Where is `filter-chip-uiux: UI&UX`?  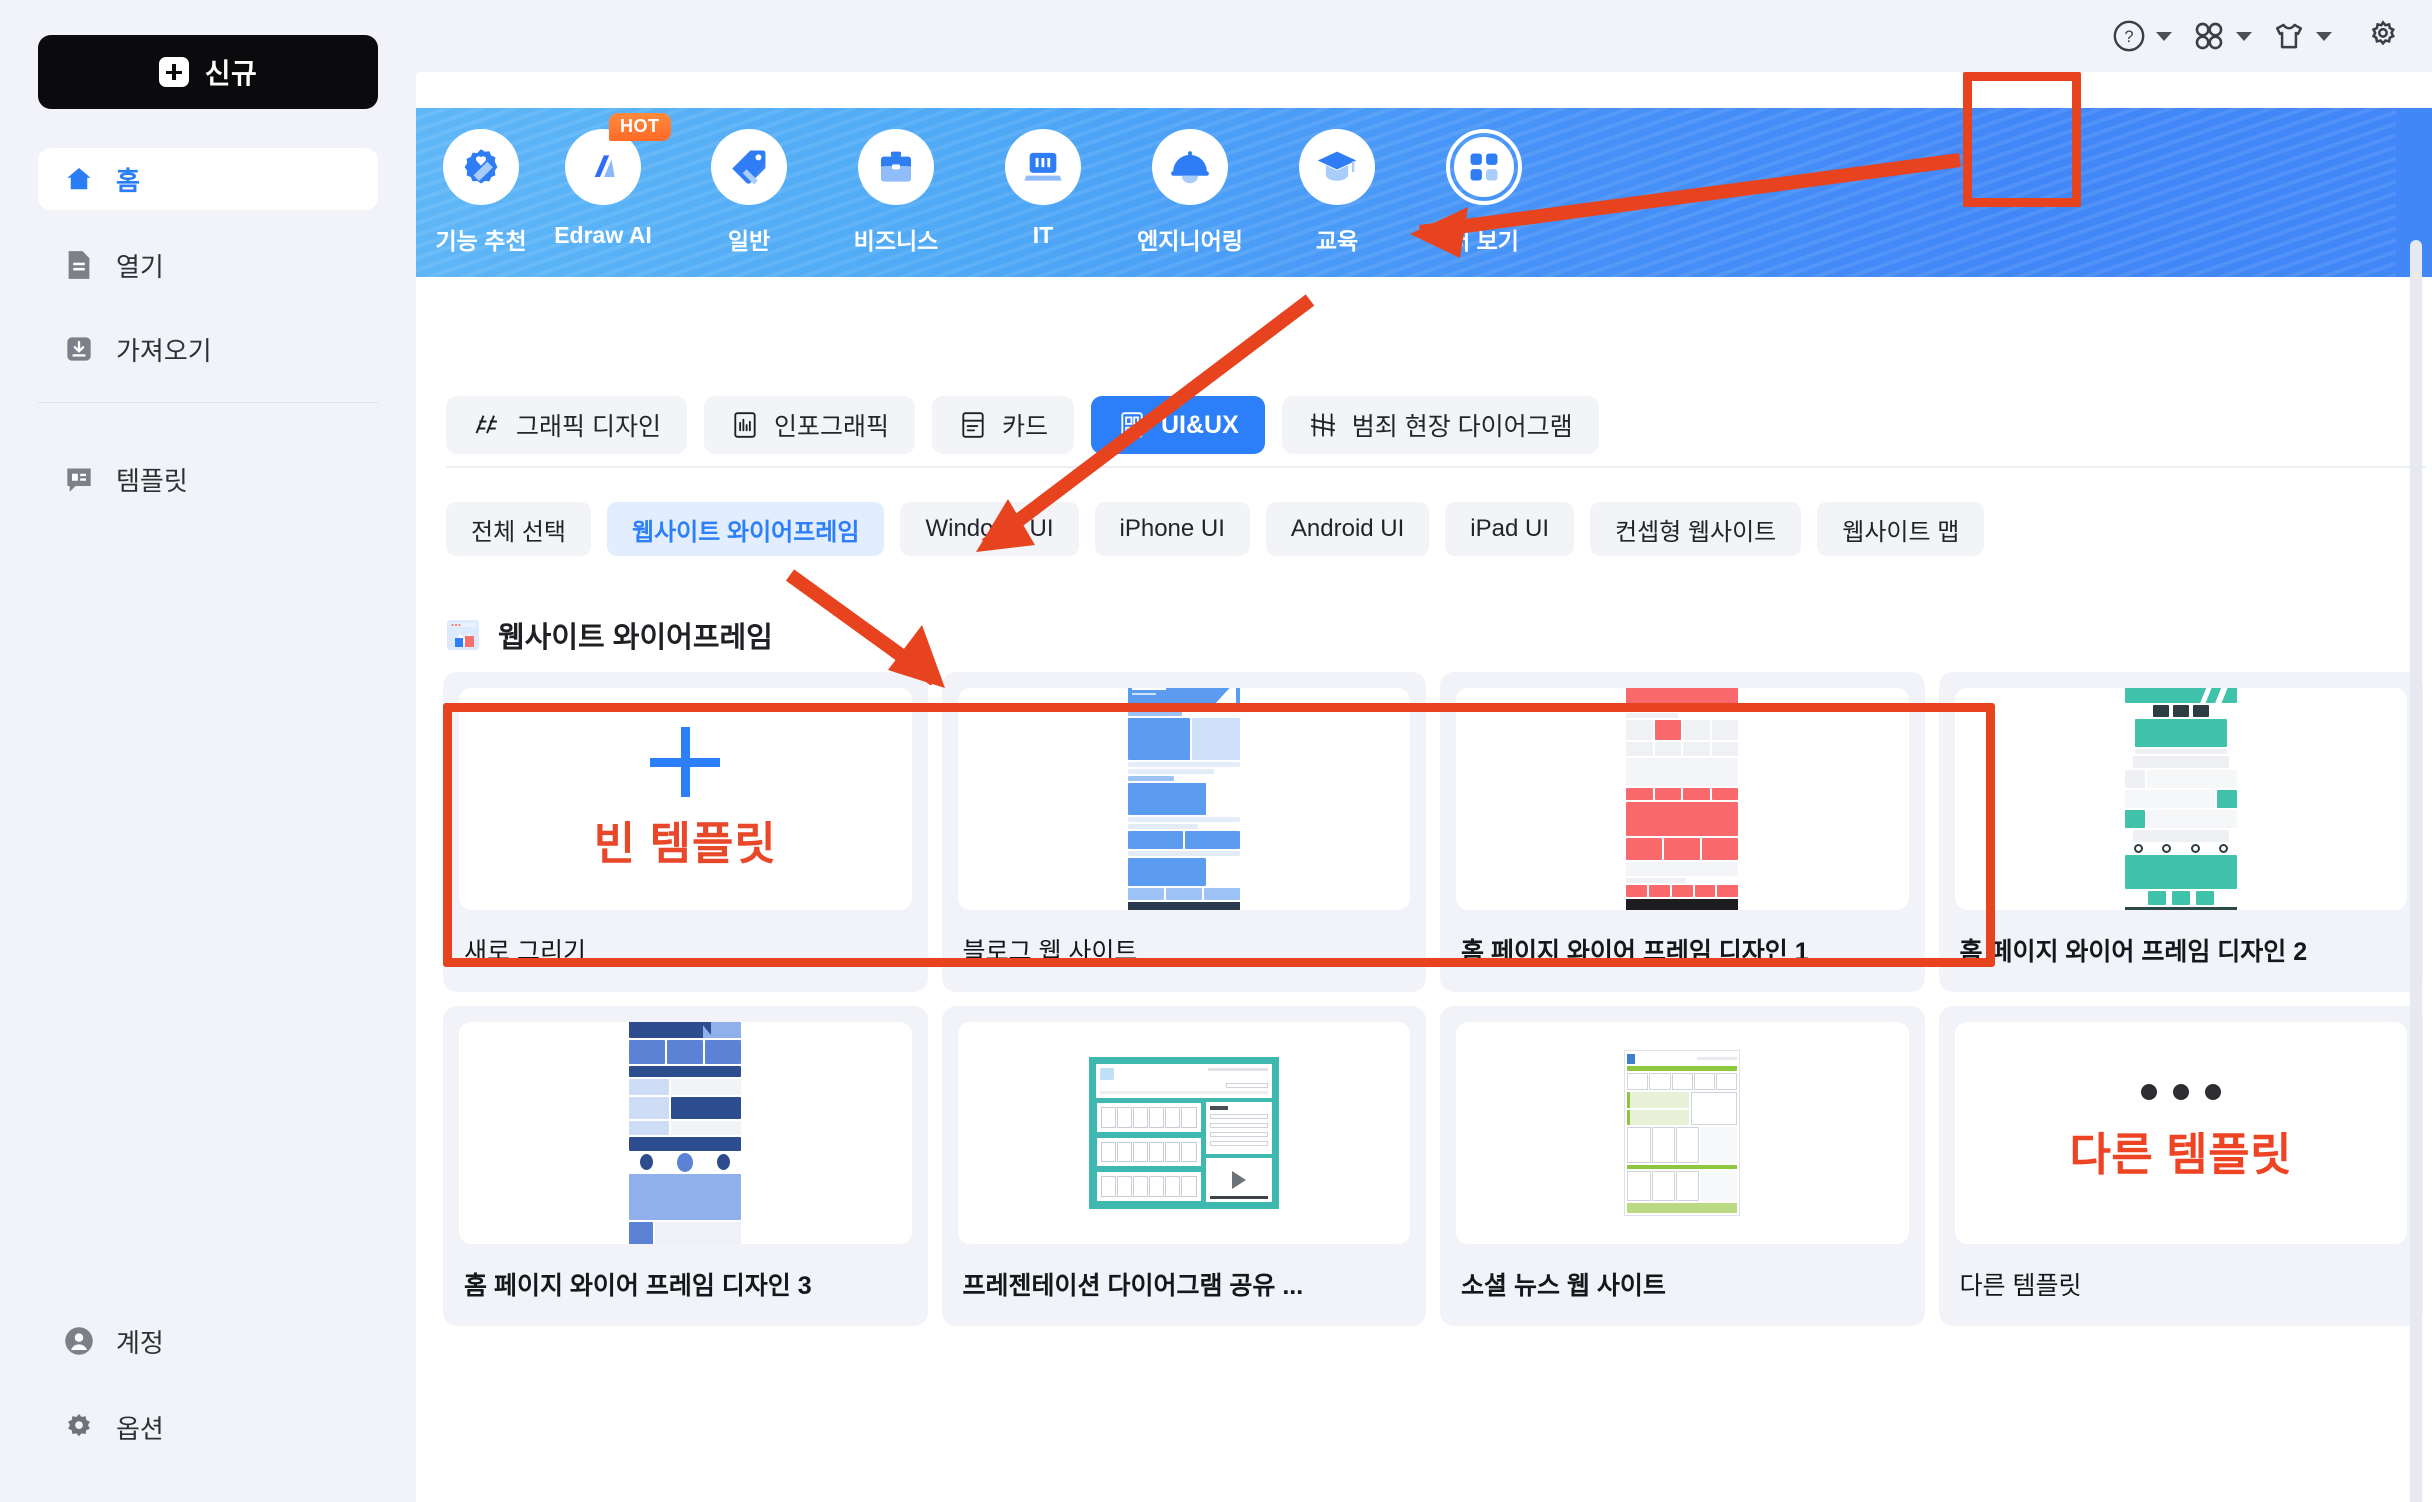 filter-chip-uiux: UI&UX is located at coordinates (1177, 425).